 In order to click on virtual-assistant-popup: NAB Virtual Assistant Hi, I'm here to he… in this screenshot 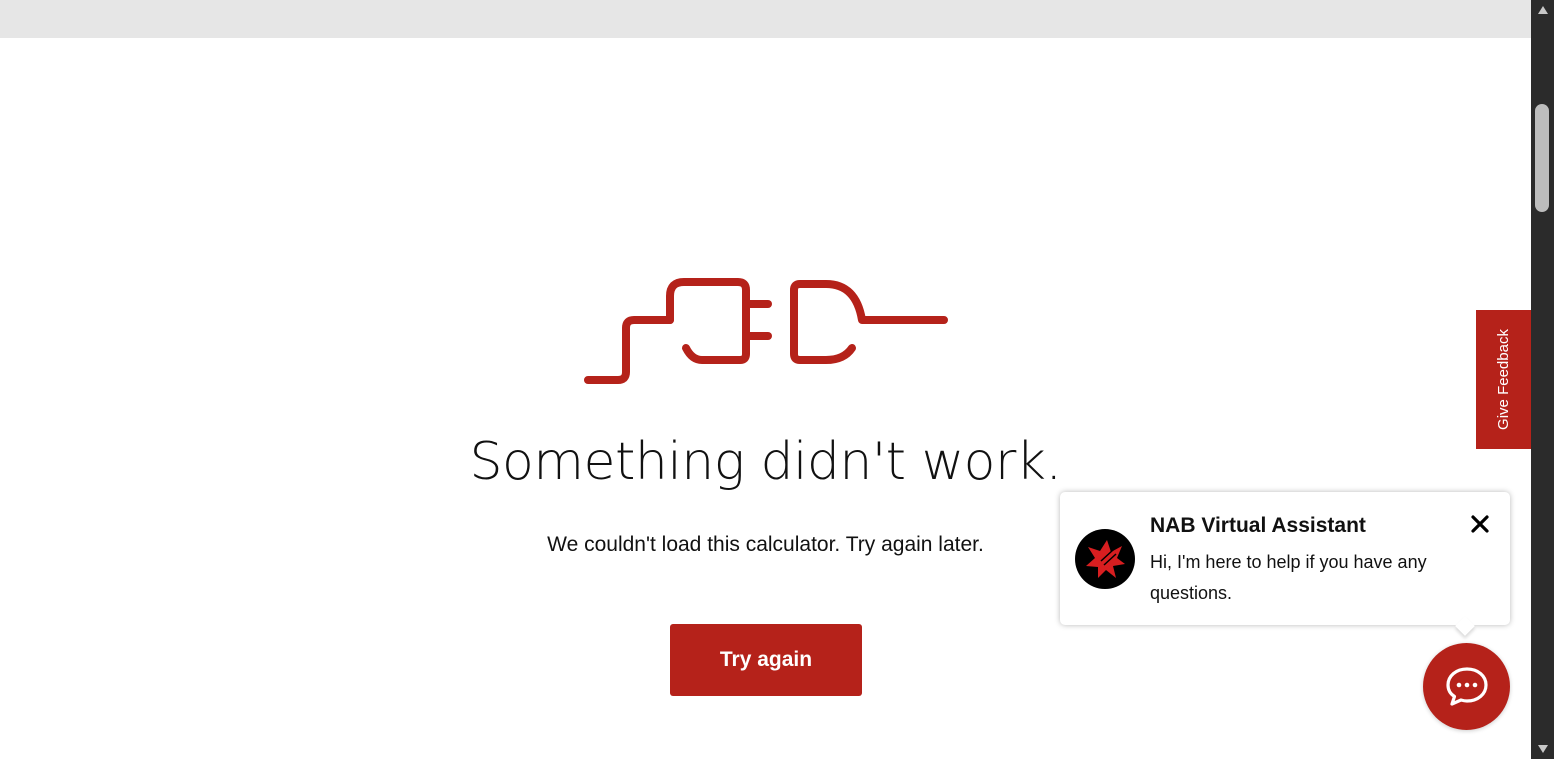, I will do `click(1285, 558)`.